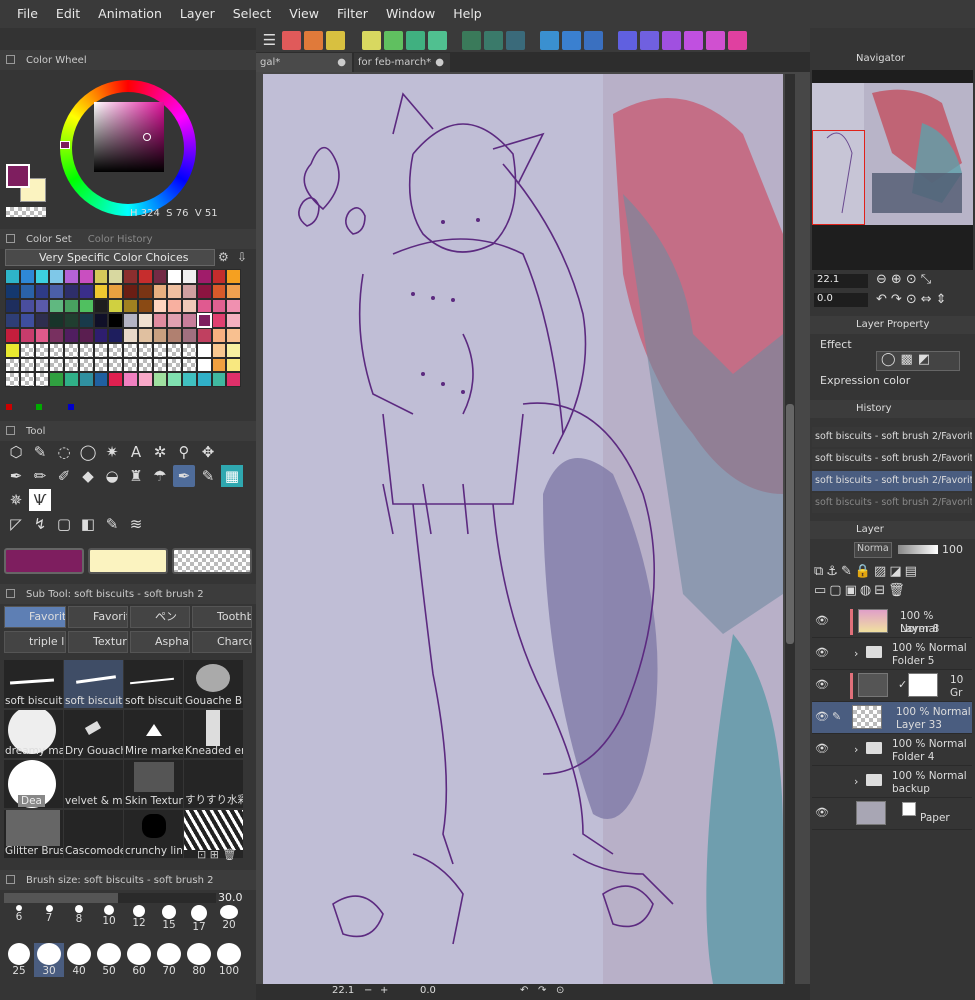  I want to click on size-preset: 70, so click(169, 960).